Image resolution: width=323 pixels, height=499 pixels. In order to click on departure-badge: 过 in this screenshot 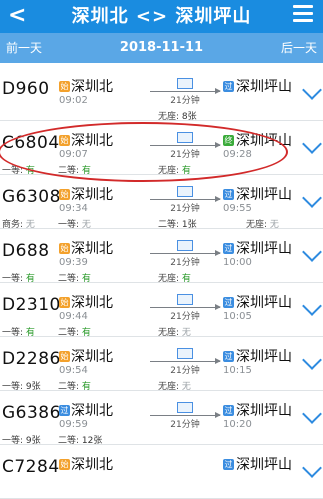, I will do `click(64, 410)`.